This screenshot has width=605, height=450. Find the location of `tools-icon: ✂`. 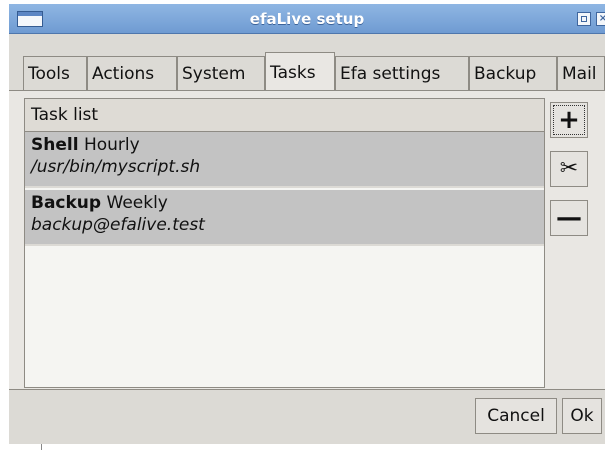

tools-icon: ✂ is located at coordinates (569, 168).